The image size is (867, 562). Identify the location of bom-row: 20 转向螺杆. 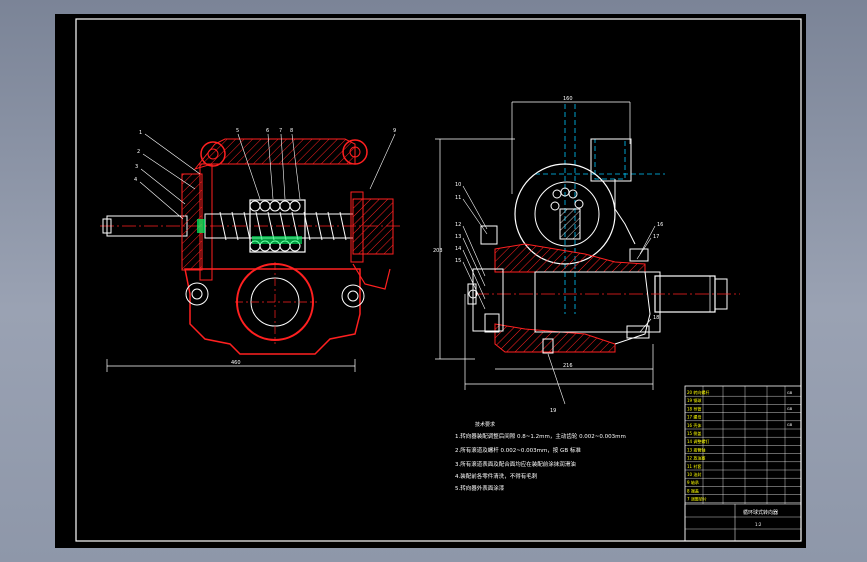
(698, 392).